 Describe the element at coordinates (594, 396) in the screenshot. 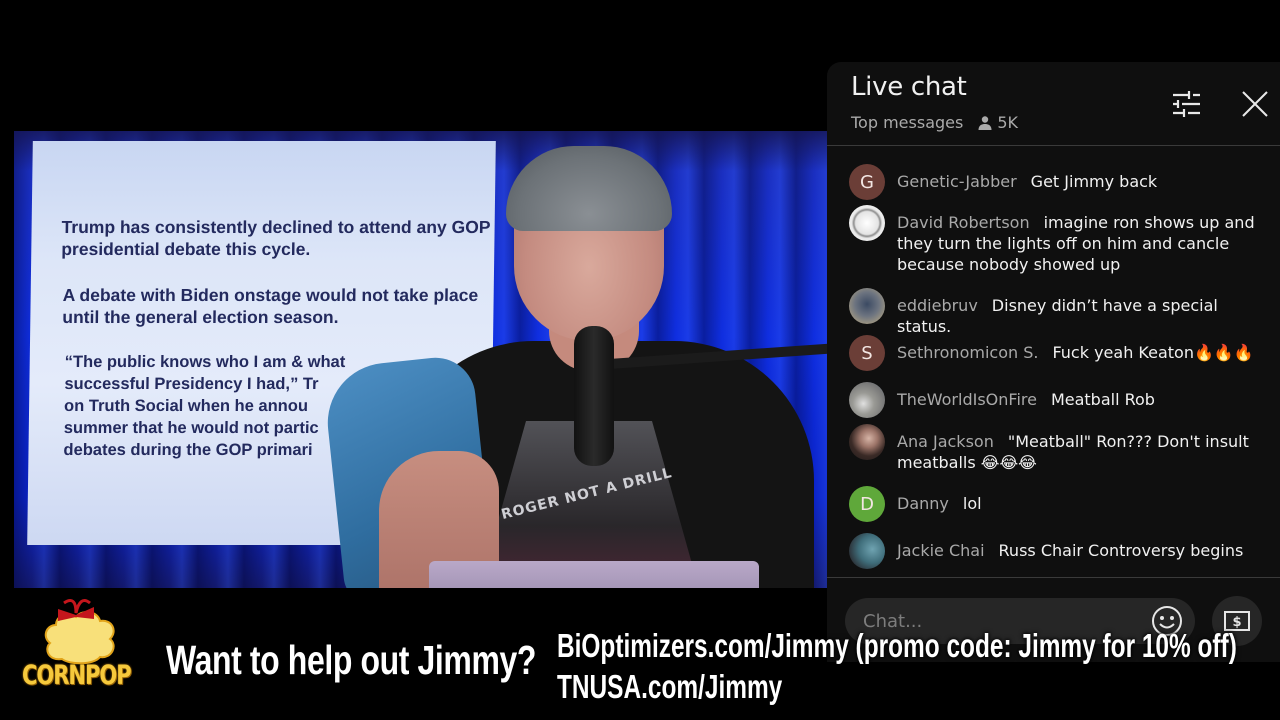

I see `microphone` at that location.